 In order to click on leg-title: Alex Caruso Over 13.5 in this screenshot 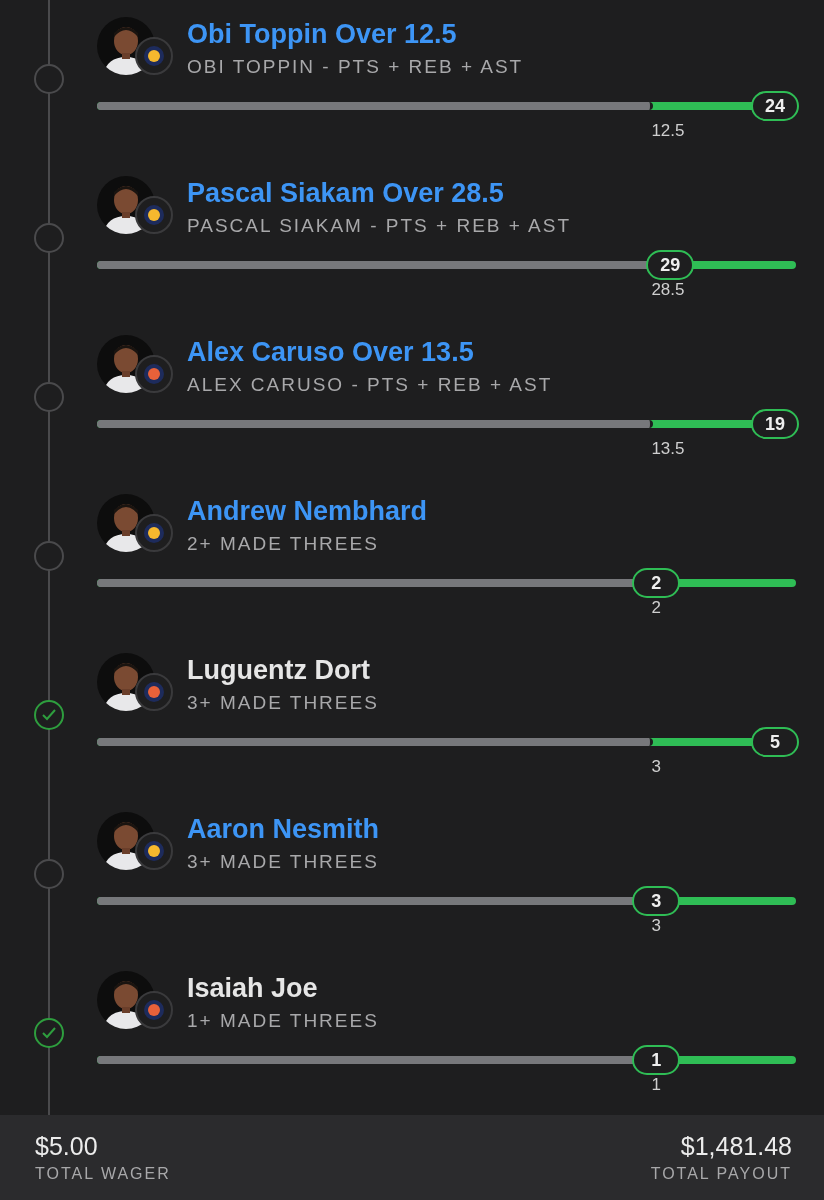, I will do `click(331, 352)`.